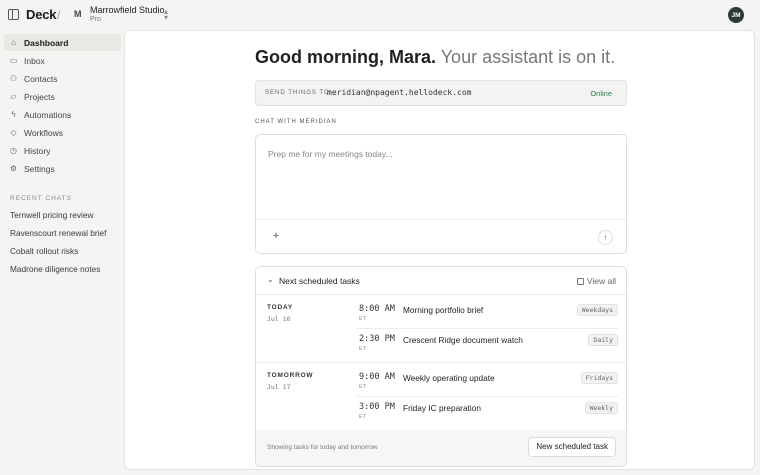  What do you see at coordinates (44, 132) in the screenshot?
I see `sidebar-item-label: Workflows` at bounding box center [44, 132].